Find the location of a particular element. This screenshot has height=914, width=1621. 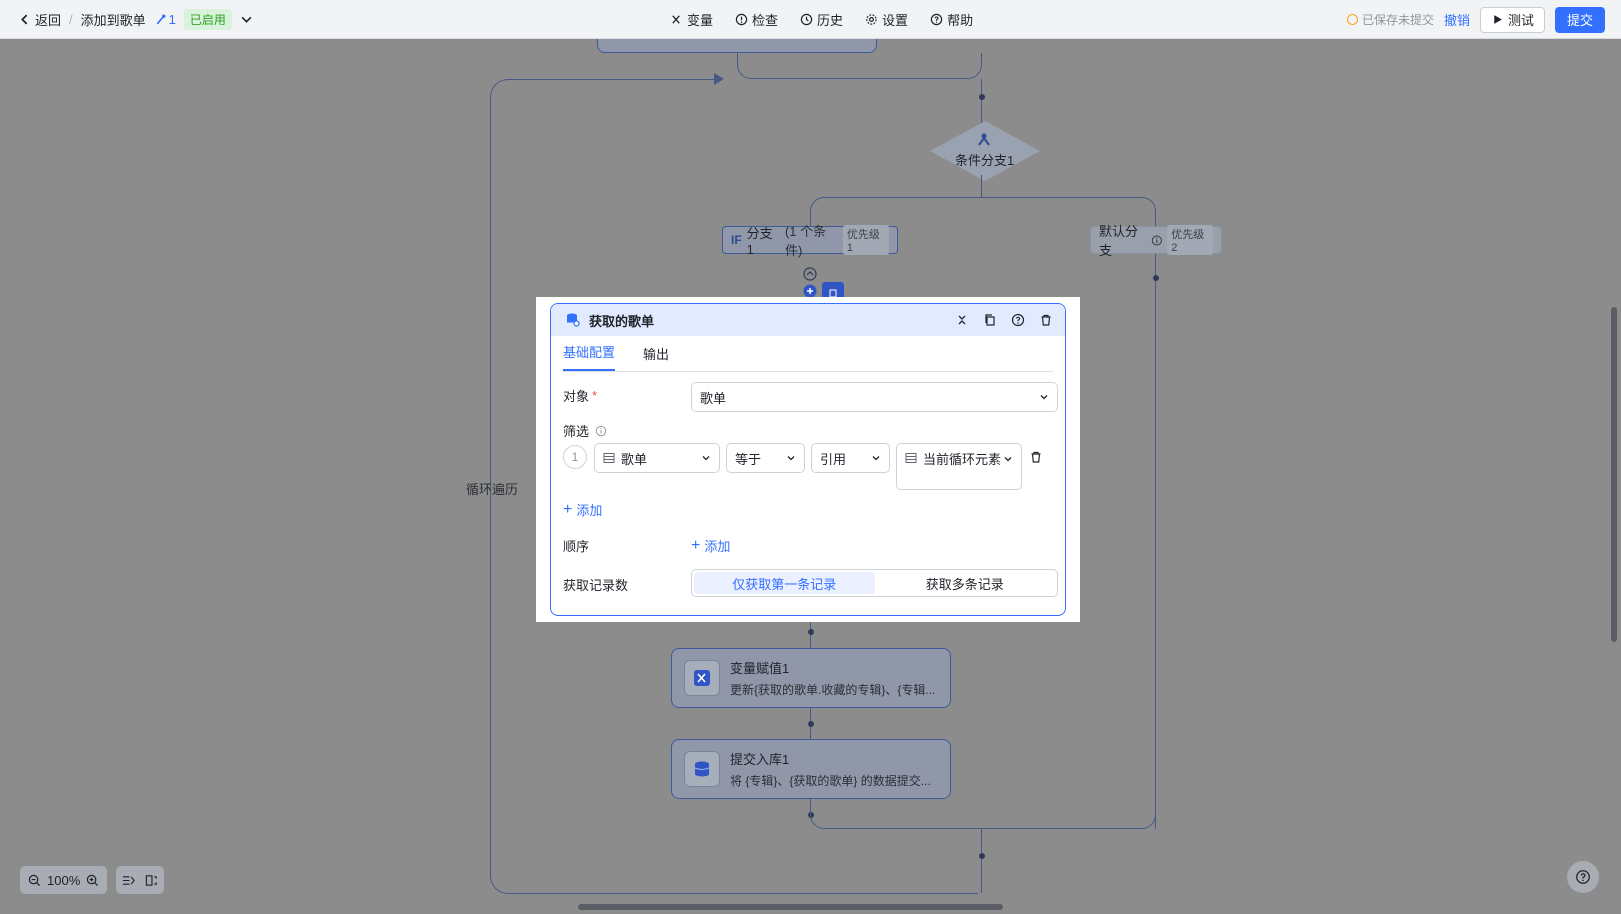

history-button: 历史 is located at coordinates (821, 19).